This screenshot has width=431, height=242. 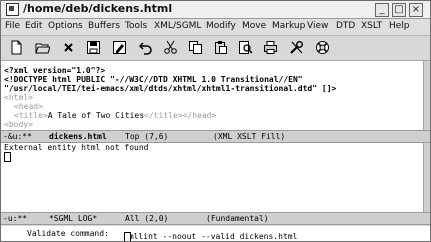 What do you see at coordinates (322, 47) in the screenshot?
I see `help-lifesaver-icon` at bounding box center [322, 47].